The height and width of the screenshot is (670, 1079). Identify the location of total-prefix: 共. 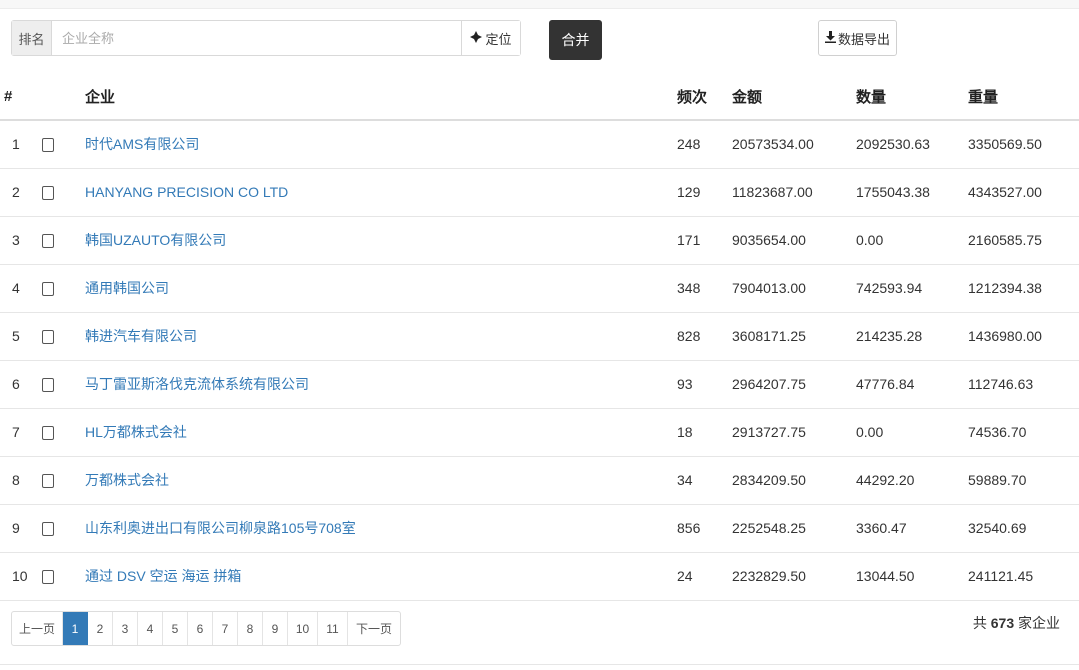
(979, 623).